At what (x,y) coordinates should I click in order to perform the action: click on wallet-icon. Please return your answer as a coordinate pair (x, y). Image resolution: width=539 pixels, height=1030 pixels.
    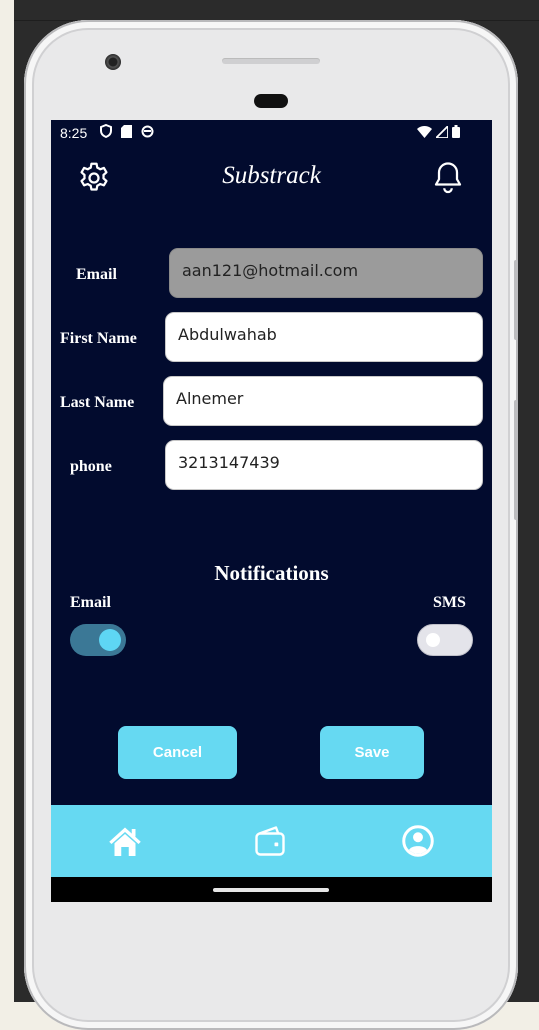
    Looking at the image, I should click on (270, 841).